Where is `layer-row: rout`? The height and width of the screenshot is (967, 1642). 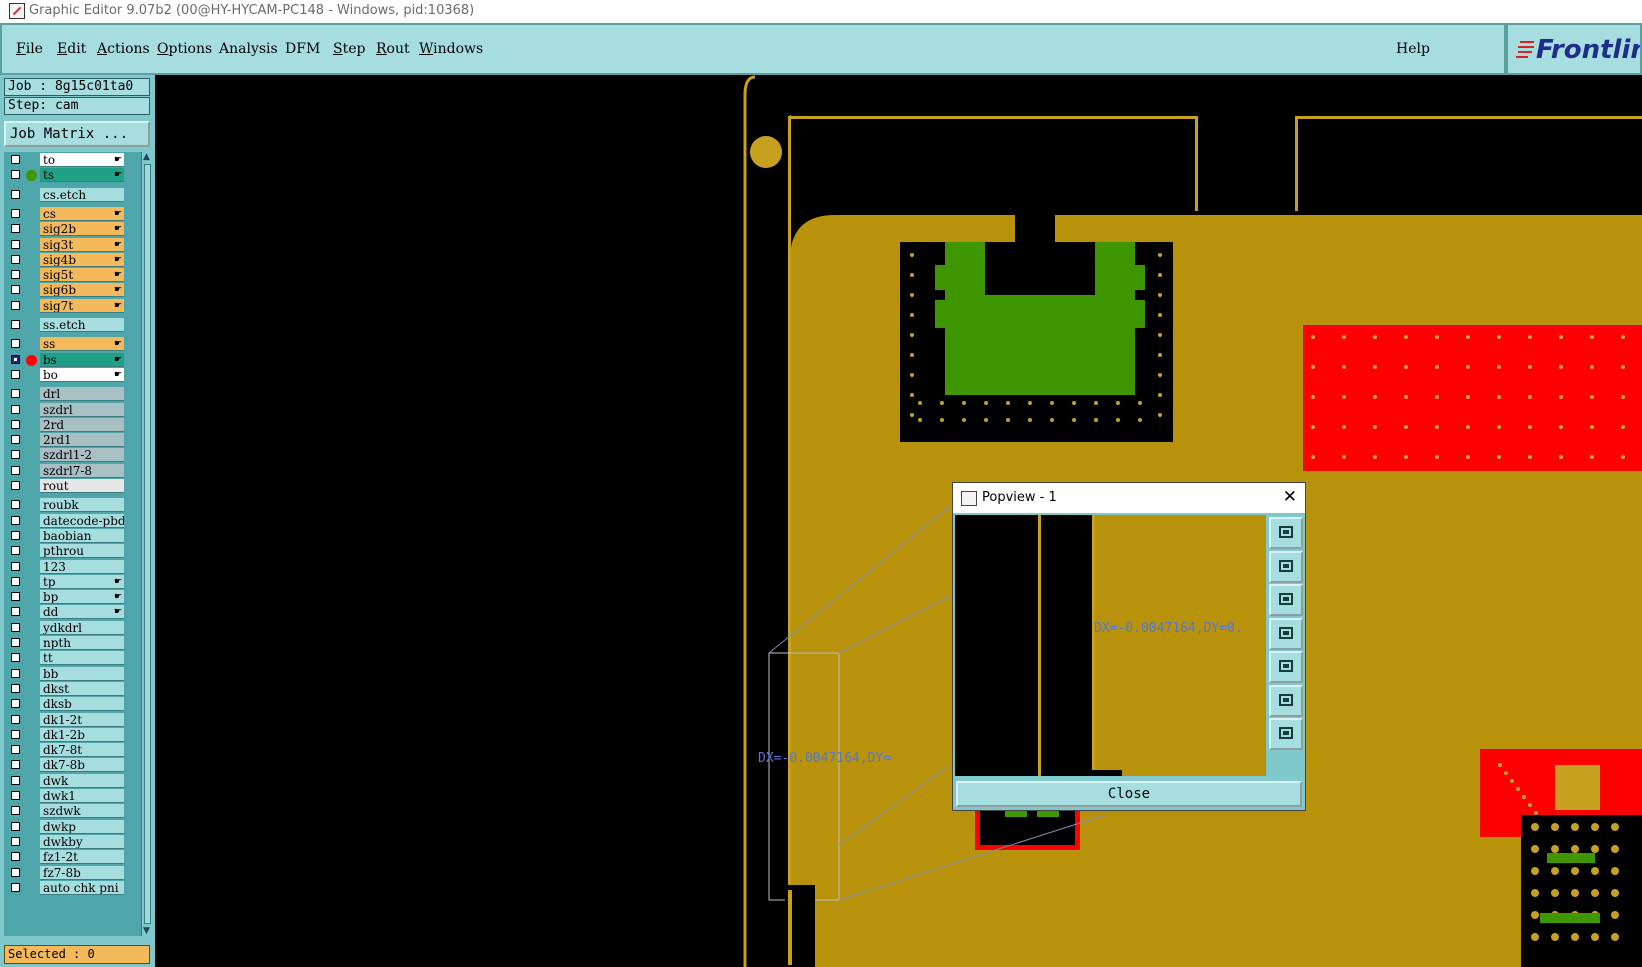 layer-row: rout is located at coordinates (72, 486).